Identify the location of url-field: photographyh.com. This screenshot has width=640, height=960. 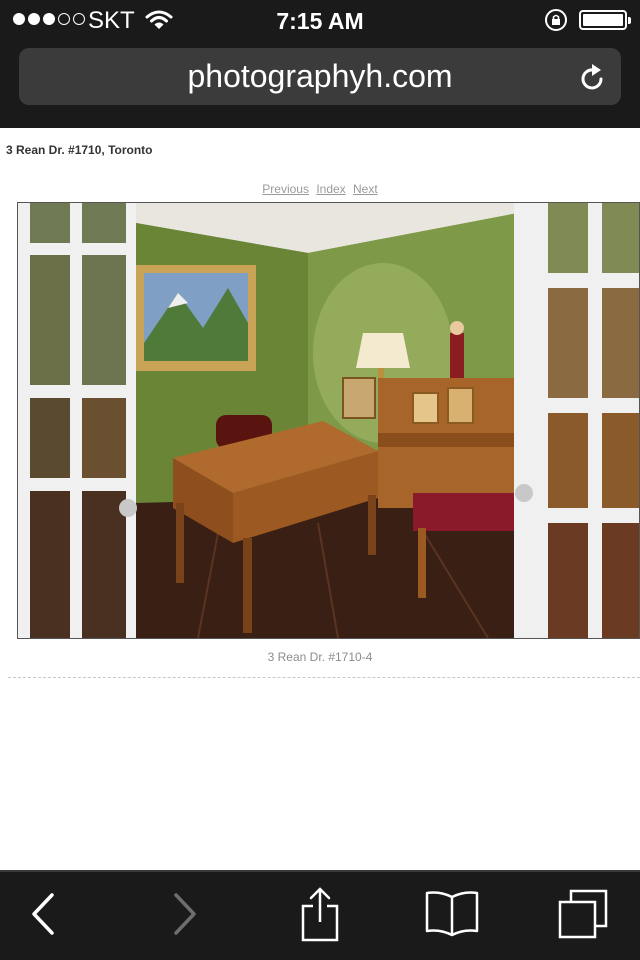
(320, 76).